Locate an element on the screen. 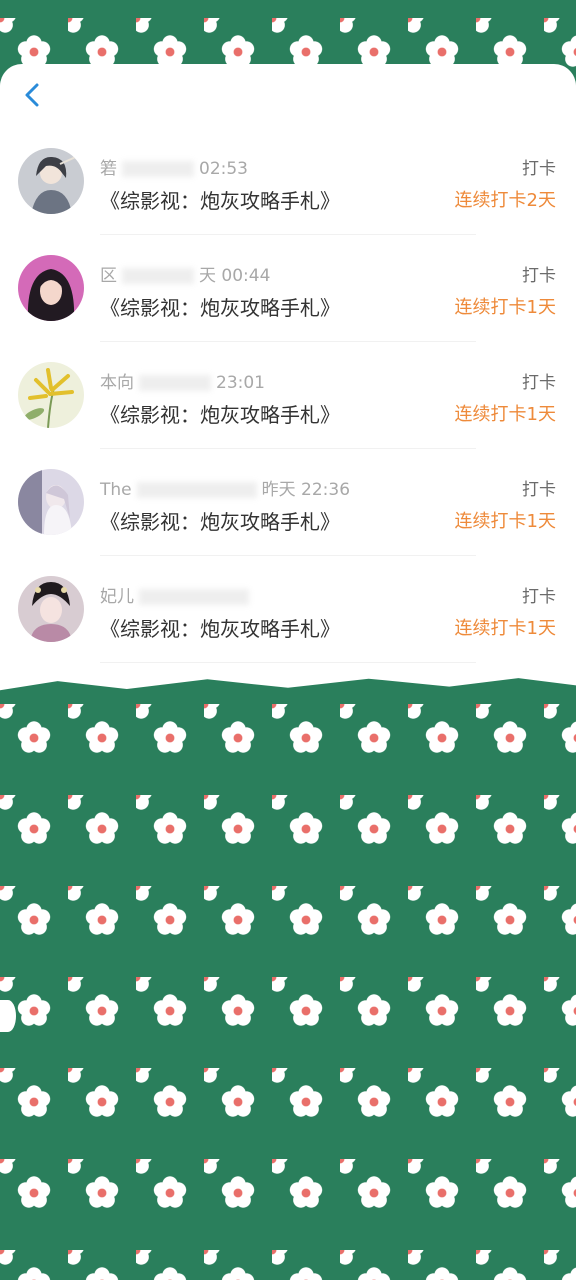 The height and width of the screenshot is (1280, 576). checkin-time: 23:01 is located at coordinates (240, 383).